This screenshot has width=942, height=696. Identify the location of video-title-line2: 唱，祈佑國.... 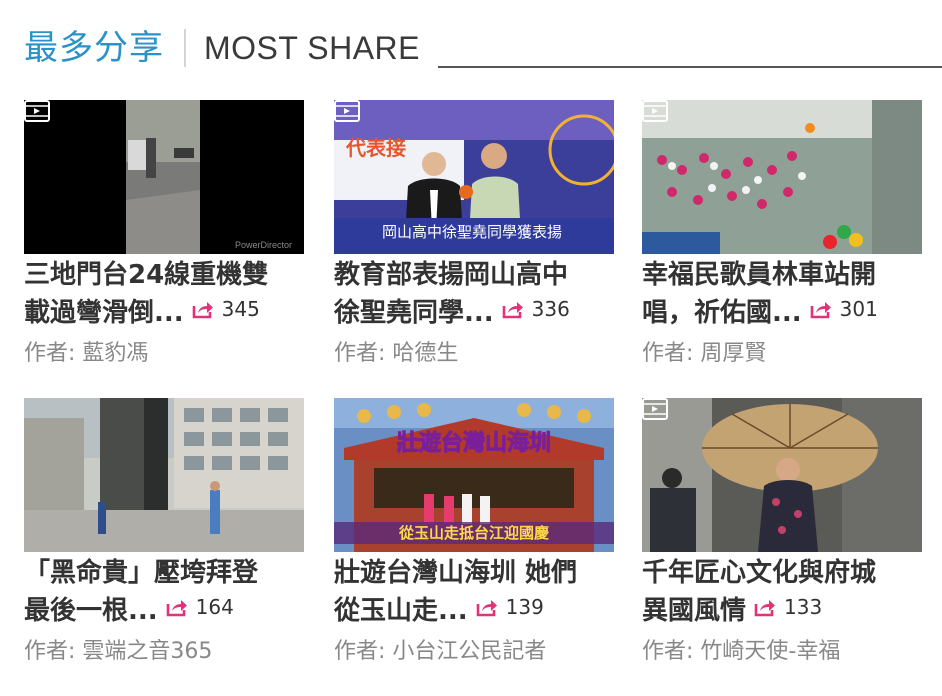
(722, 313).